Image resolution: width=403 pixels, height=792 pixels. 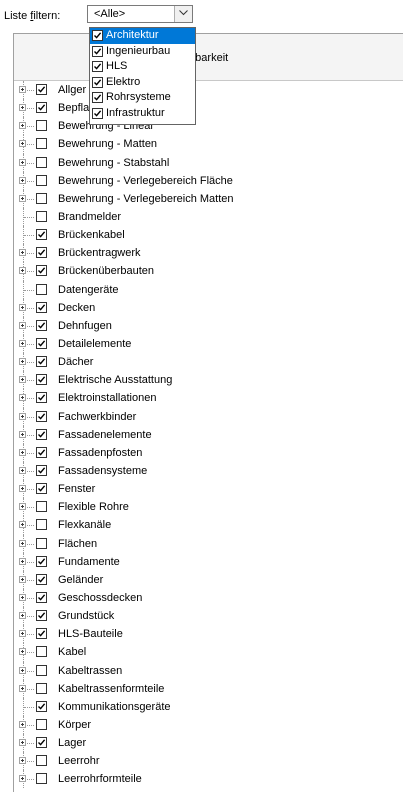 I want to click on category-row: Brückentragwerk, so click(x=208, y=253).